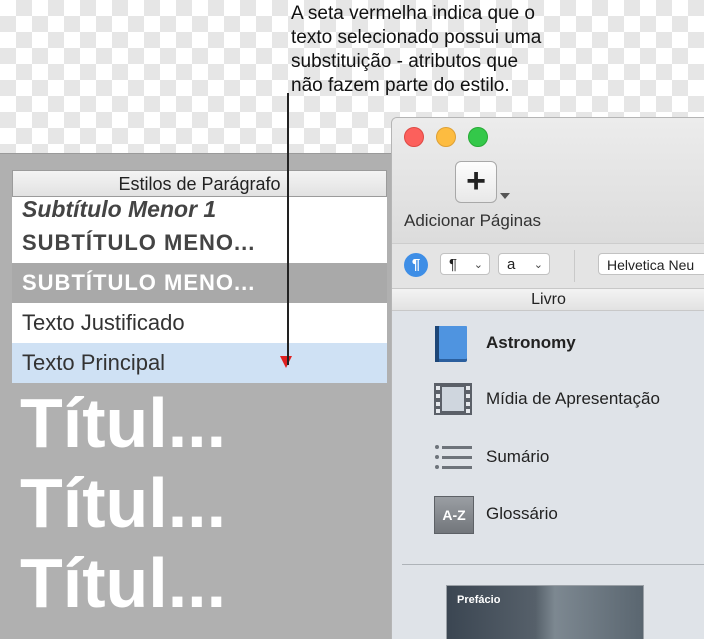  I want to click on style-item-texto-principal-selected: Texto Principal, so click(199, 363).